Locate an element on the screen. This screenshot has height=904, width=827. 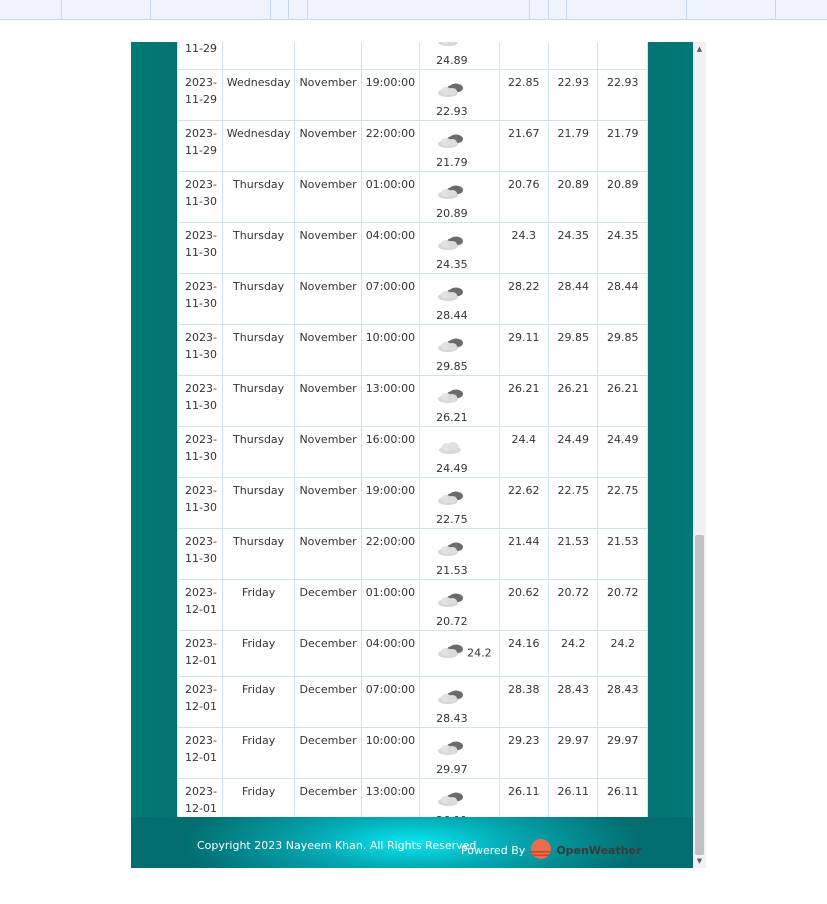
temperature-value: 28.44 is located at coordinates (452, 315).